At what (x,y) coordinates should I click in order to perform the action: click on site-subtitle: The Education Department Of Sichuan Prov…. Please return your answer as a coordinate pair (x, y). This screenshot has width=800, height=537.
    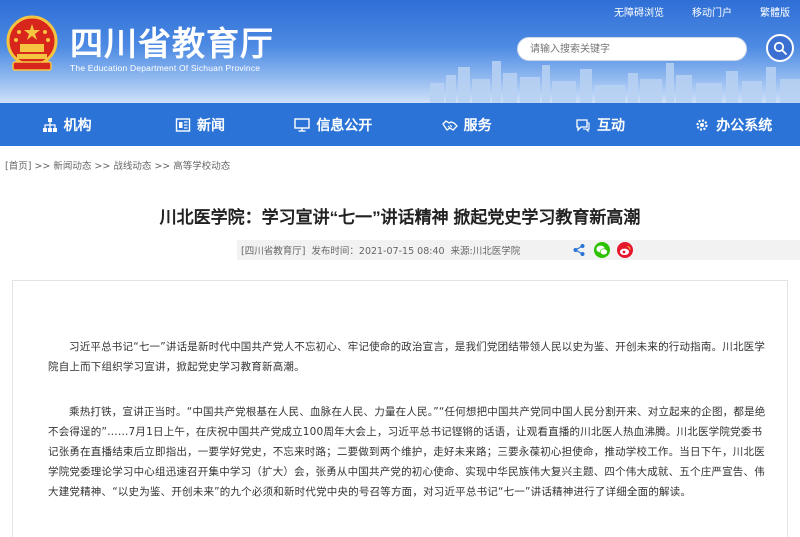
    Looking at the image, I should click on (165, 68).